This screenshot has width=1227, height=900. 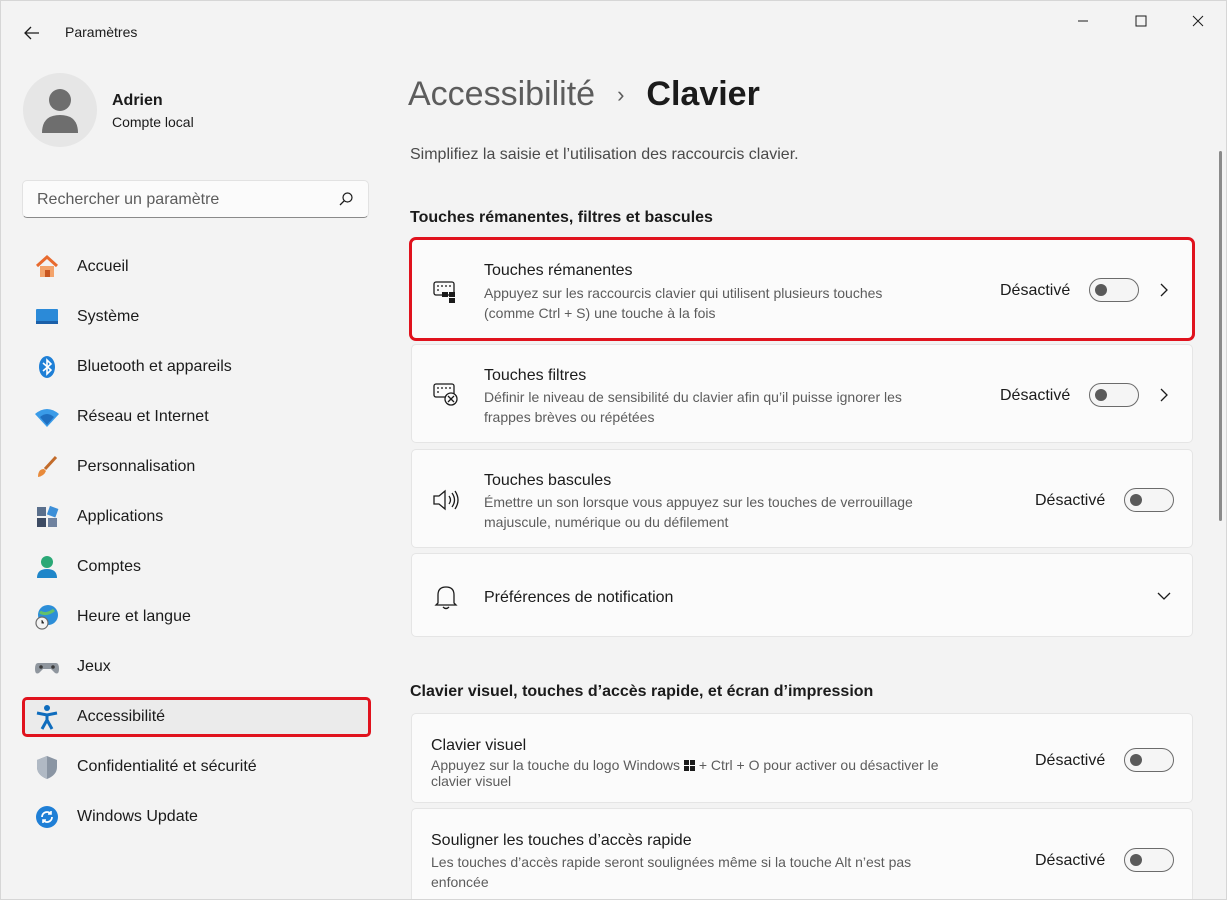 What do you see at coordinates (47, 417) in the screenshot?
I see `wifi-icon` at bounding box center [47, 417].